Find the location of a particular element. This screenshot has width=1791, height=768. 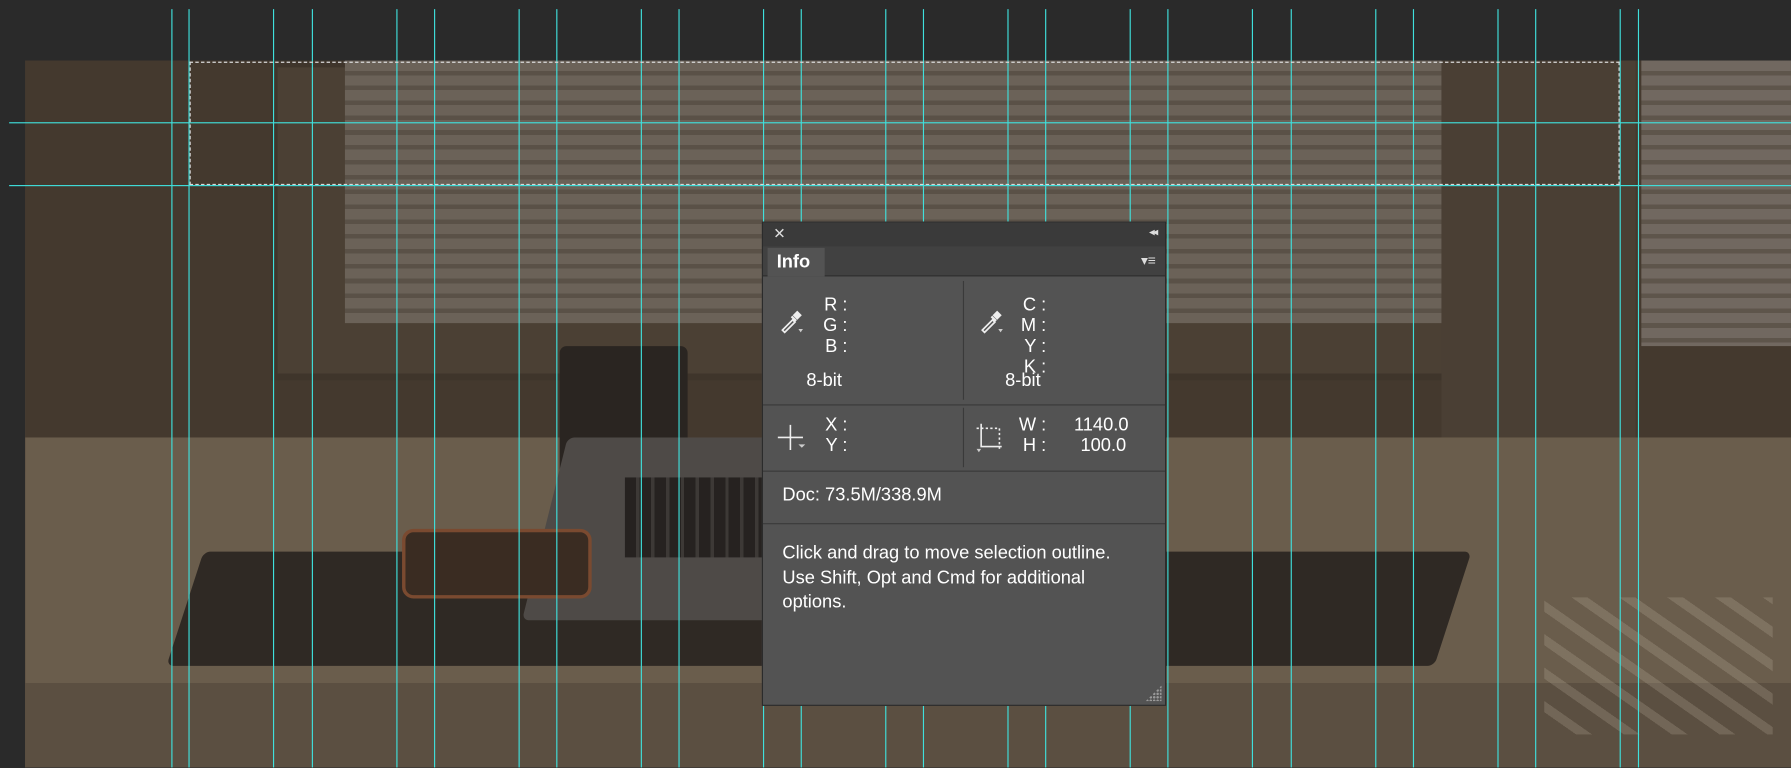

photo-phone is located at coordinates (497, 563).